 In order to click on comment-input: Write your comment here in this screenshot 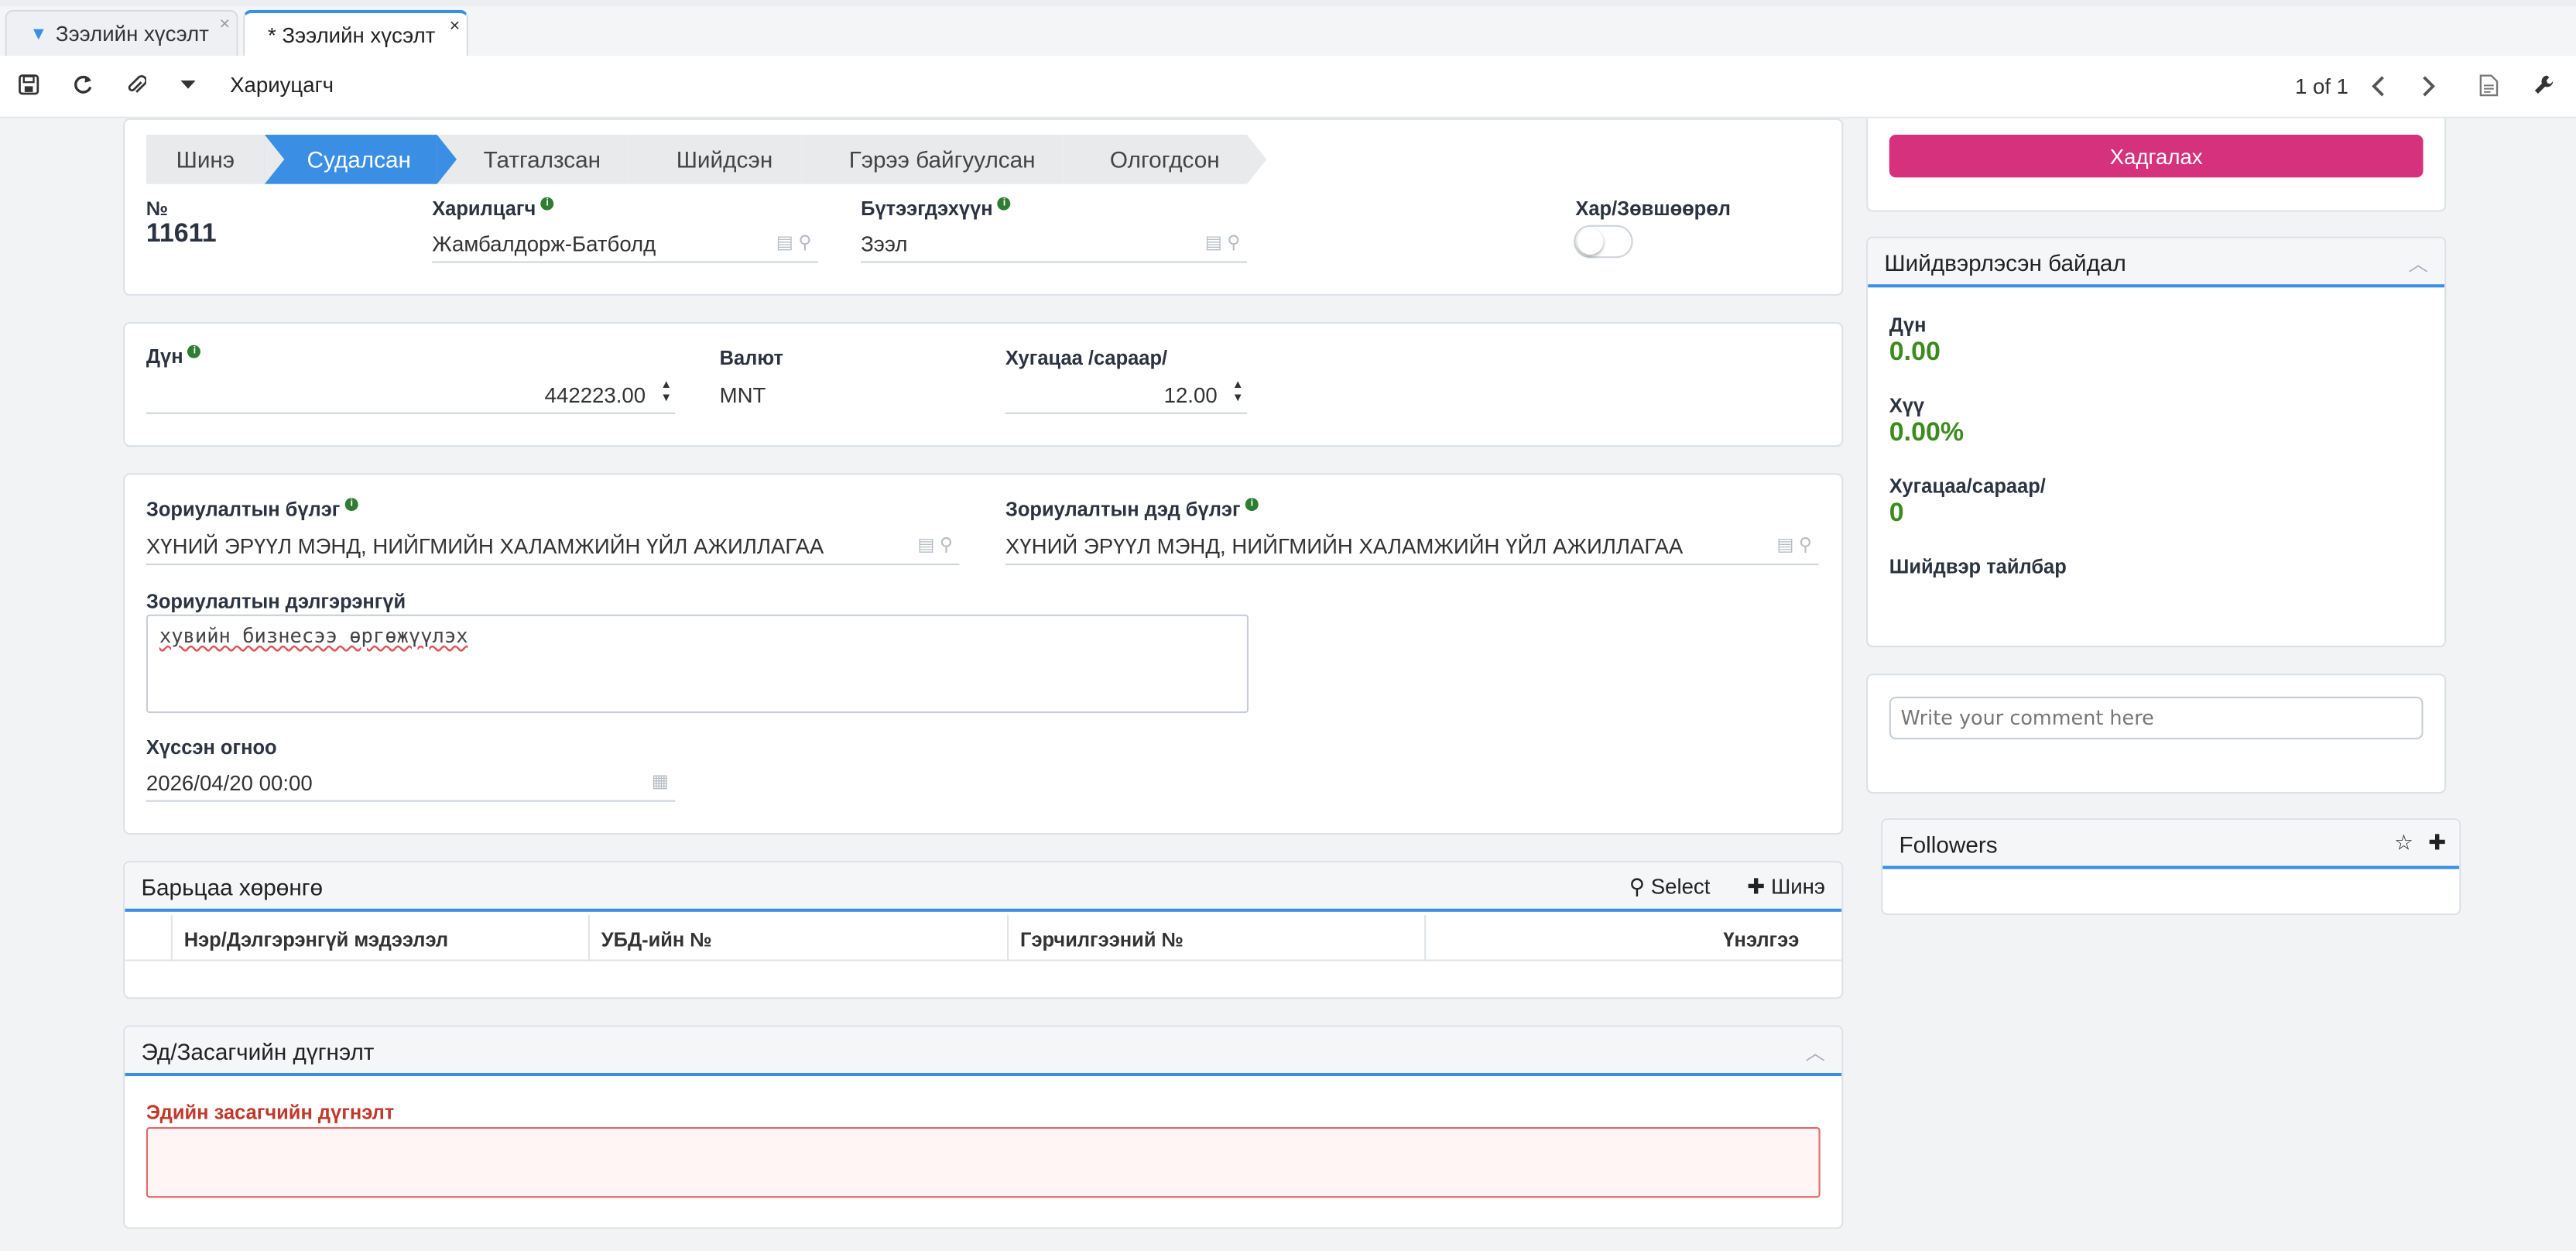, I will do `click(2157, 718)`.